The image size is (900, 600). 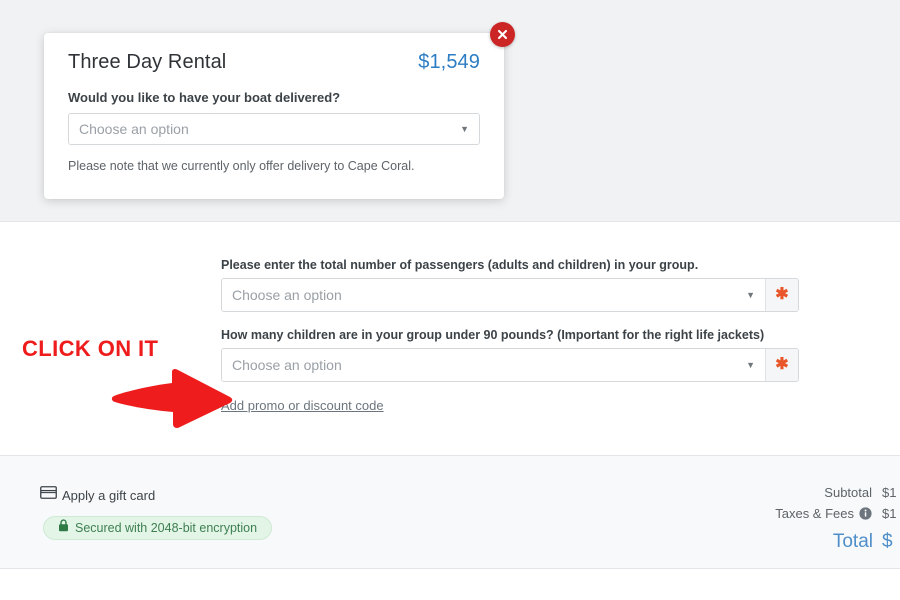 I want to click on children-select: Choose an option ▼, so click(x=493, y=365).